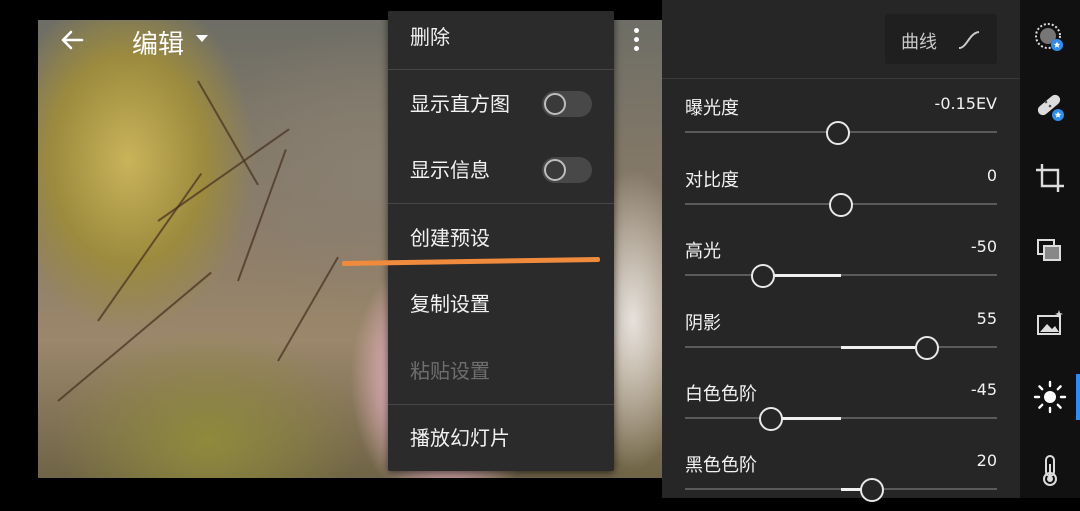 The image size is (1080, 511). Describe the element at coordinates (703, 323) in the screenshot. I see `slider-label: 阴影` at that location.